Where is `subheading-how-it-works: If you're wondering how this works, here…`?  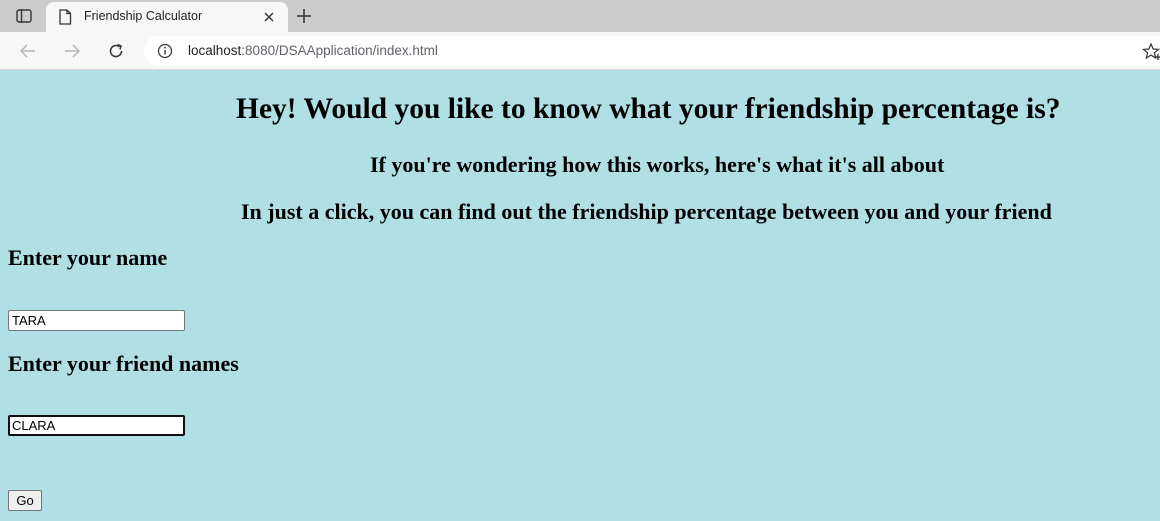
subheading-how-it-works: If you're wondering how this works, here… is located at coordinates (657, 164).